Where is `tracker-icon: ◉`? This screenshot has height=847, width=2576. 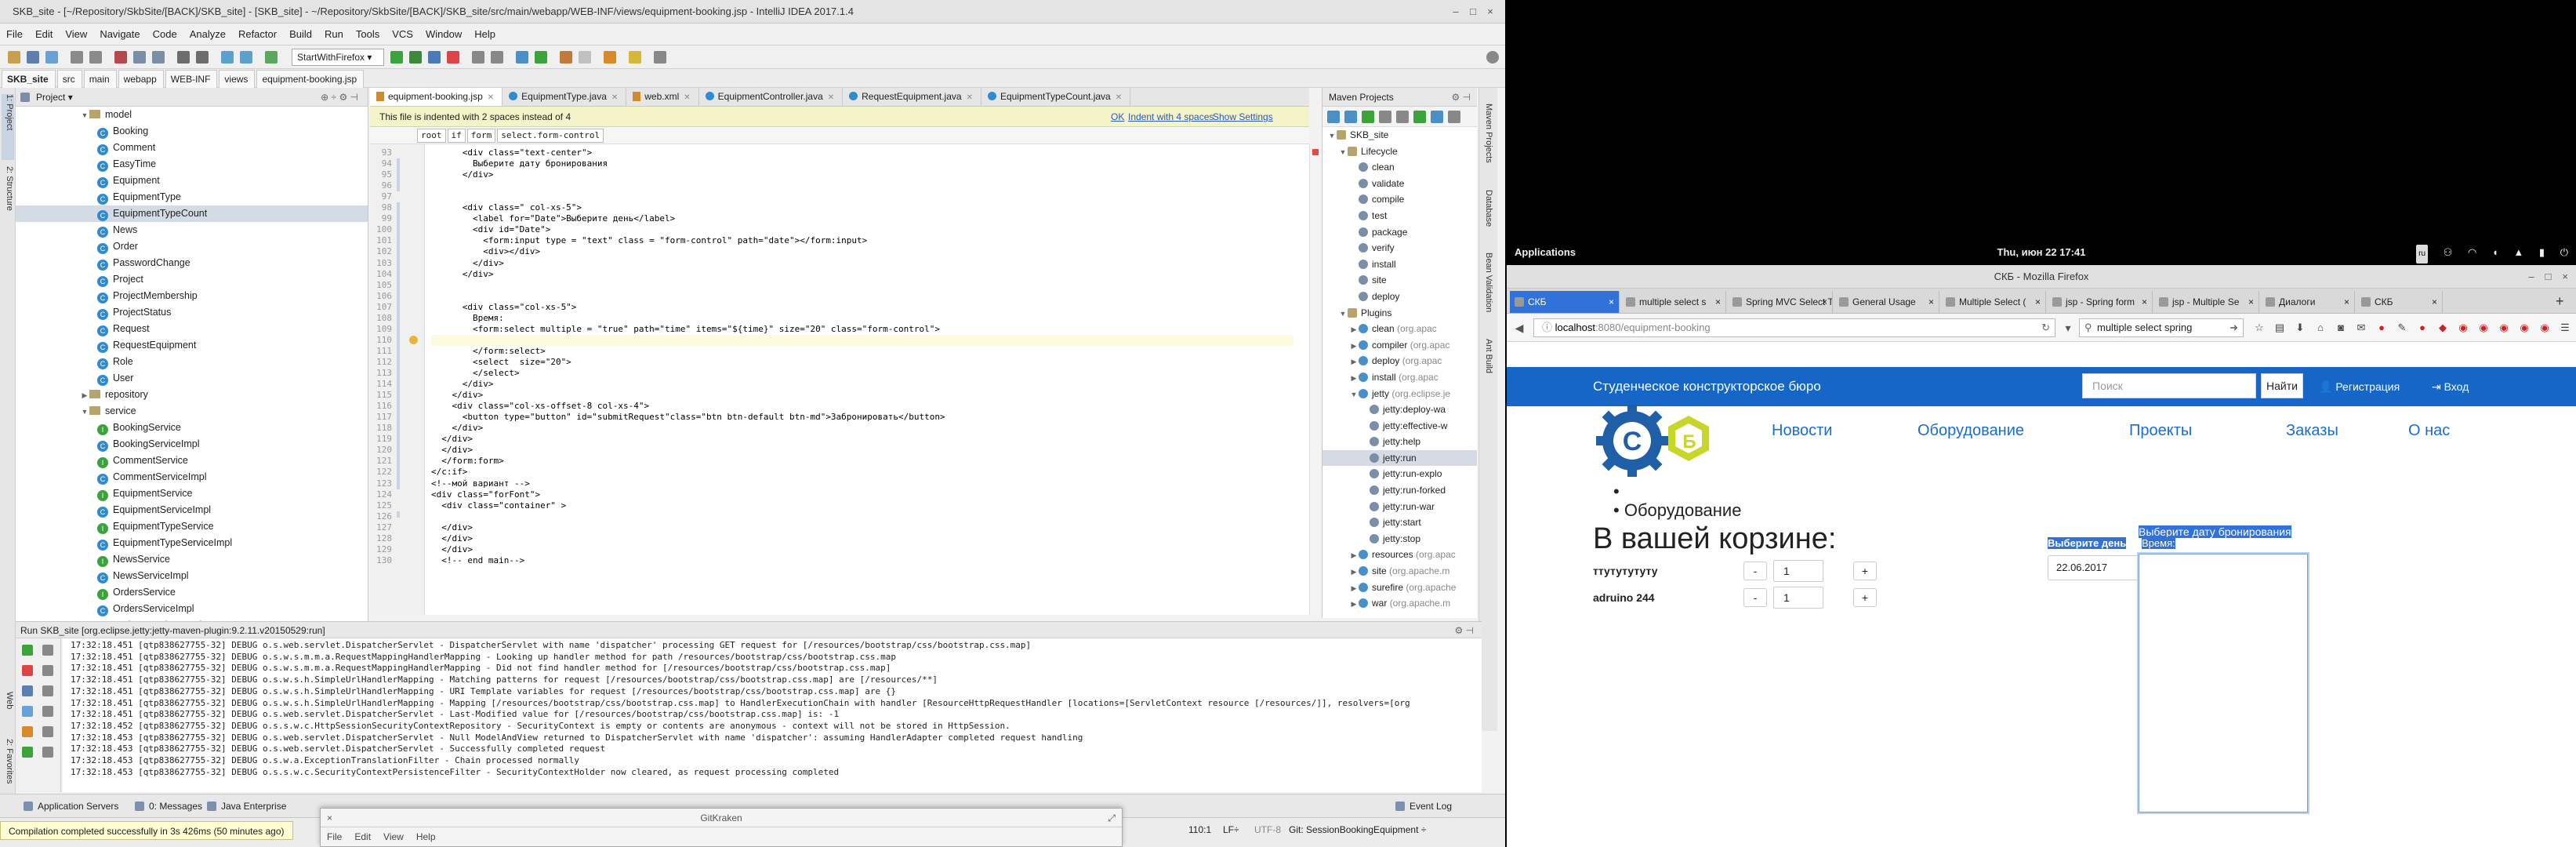 tracker-icon: ◉ is located at coordinates (2545, 328).